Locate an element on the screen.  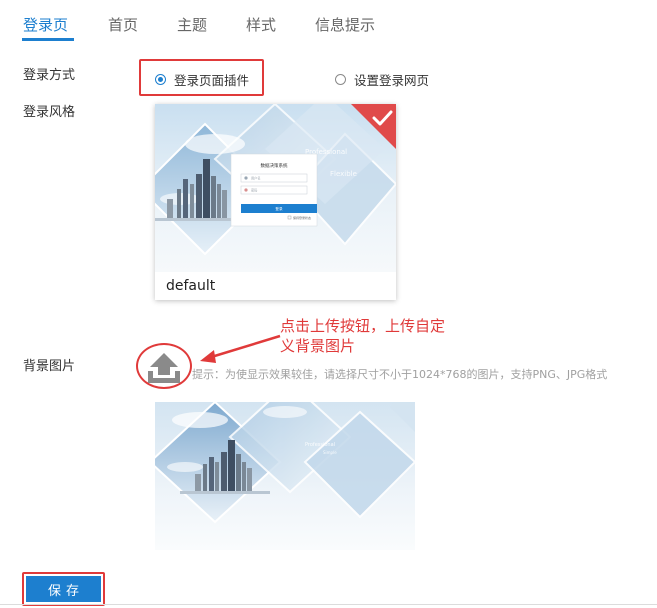
mini-login-button: 登录 is located at coordinates (279, 208).